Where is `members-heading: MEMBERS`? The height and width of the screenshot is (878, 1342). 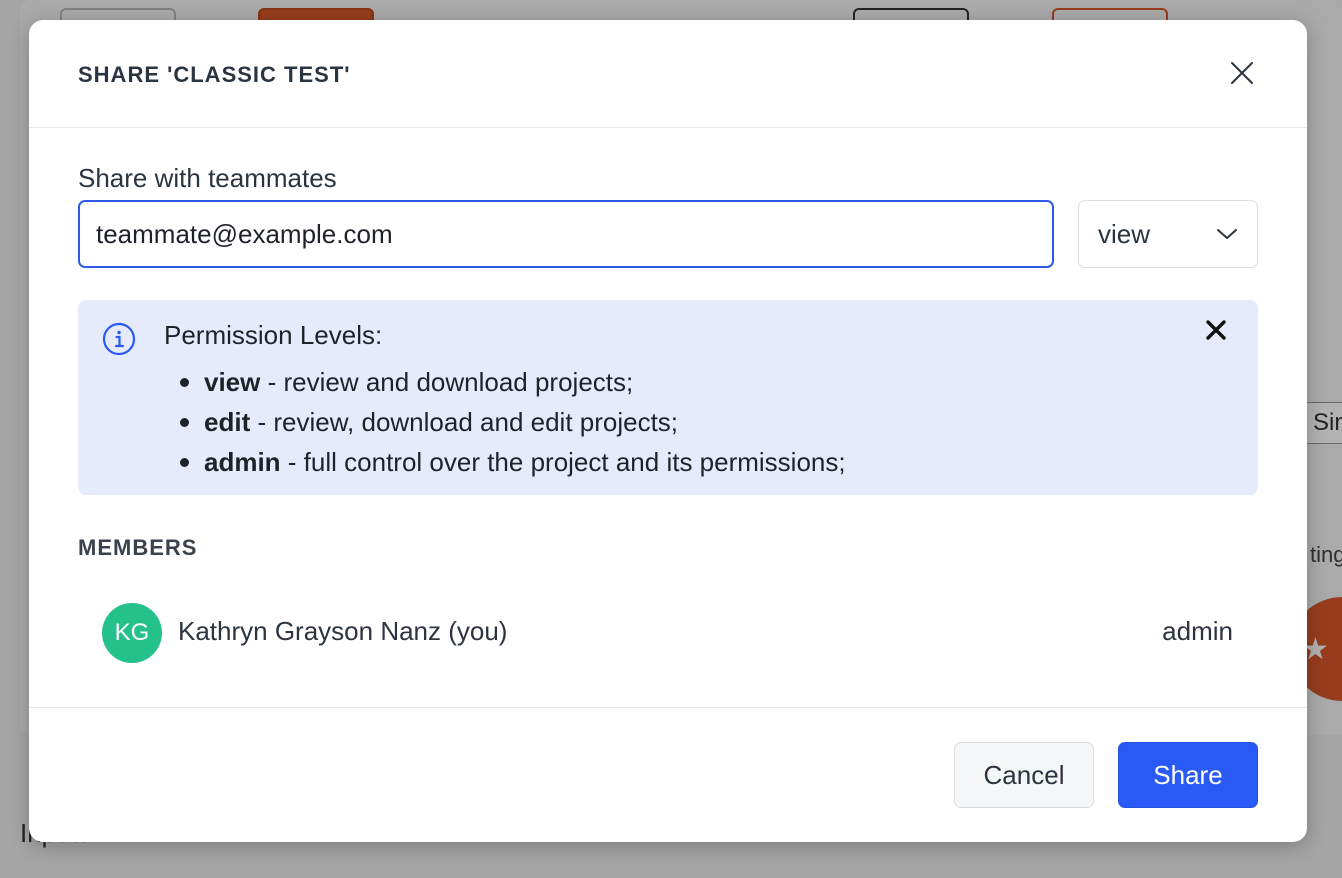 members-heading: MEMBERS is located at coordinates (138, 547).